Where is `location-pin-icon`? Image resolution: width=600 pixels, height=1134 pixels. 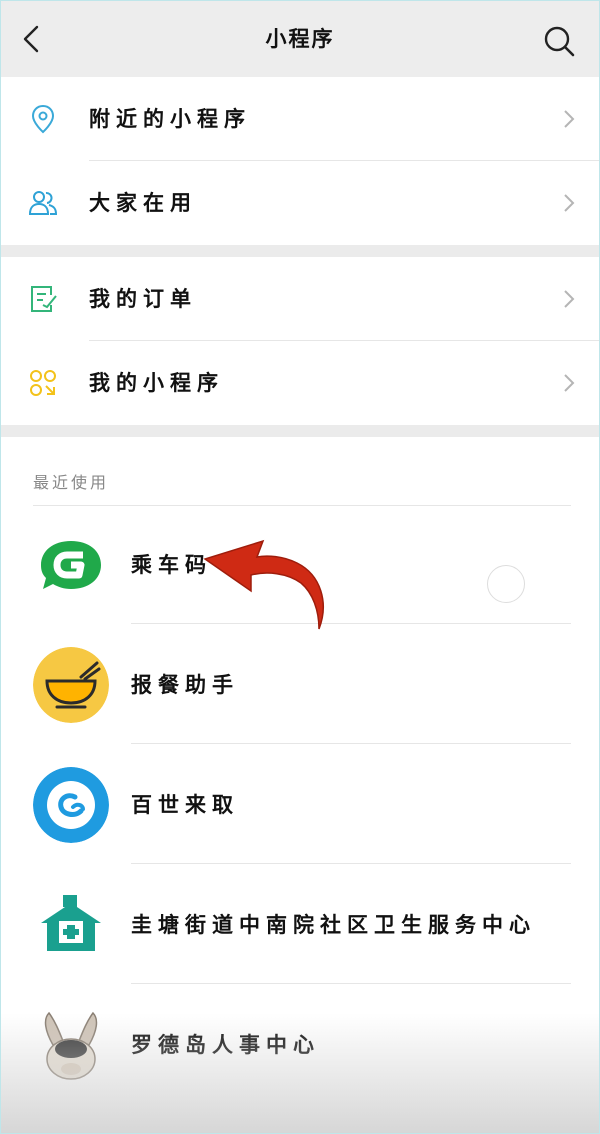 location-pin-icon is located at coordinates (43, 119).